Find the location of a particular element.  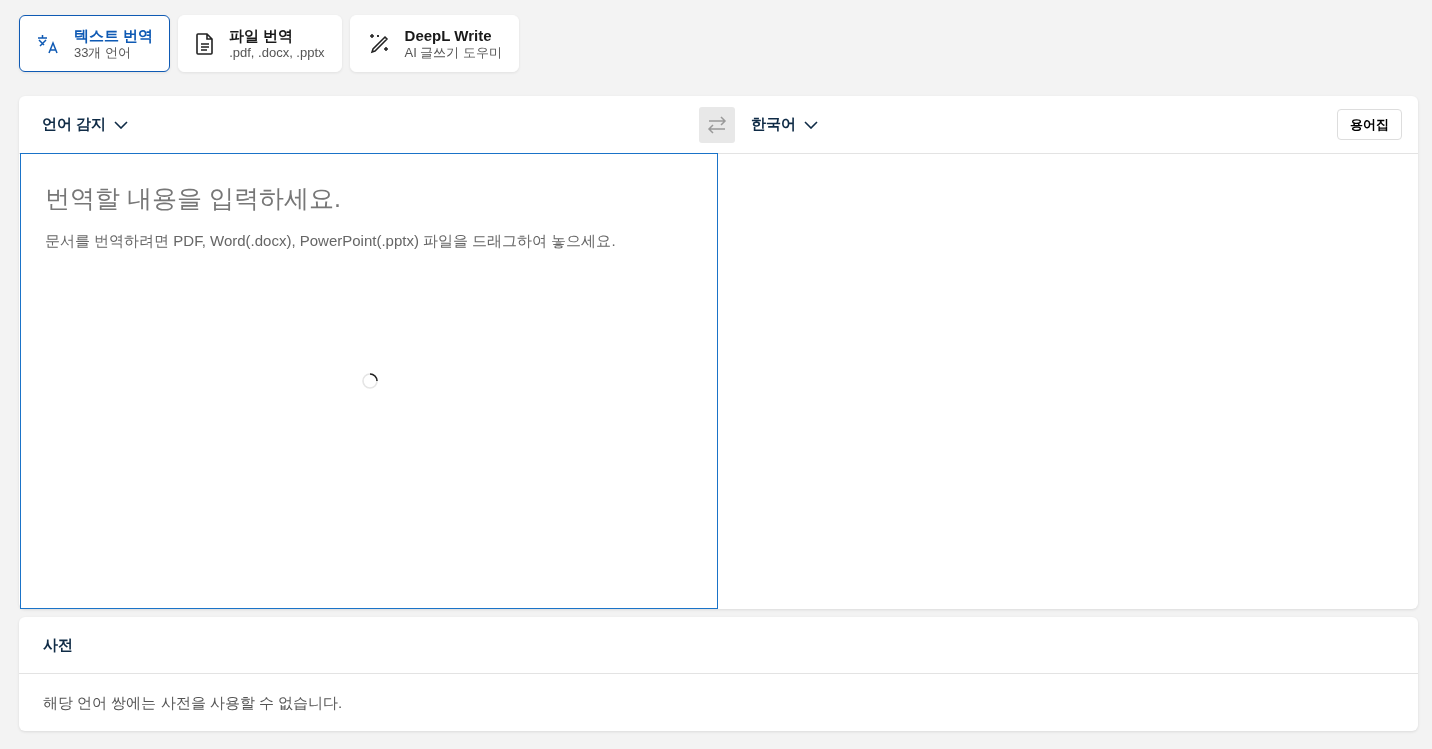

drop-hint-text: 문서를 번역하려면 PDF, Word(.docx), PowerPoint(.pptx) 파일을 드래그하여 놓으세요. is located at coordinates (331, 240).